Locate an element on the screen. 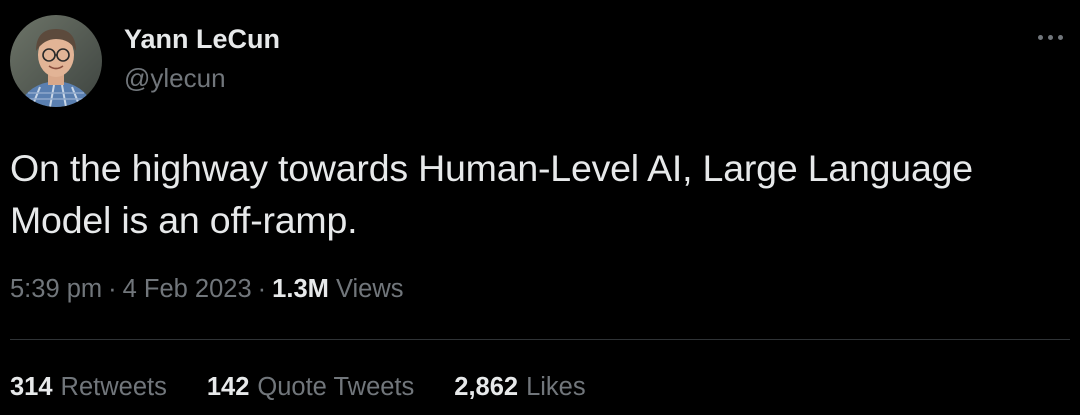  quote-tweets-label: Quote Tweets is located at coordinates (336, 387).